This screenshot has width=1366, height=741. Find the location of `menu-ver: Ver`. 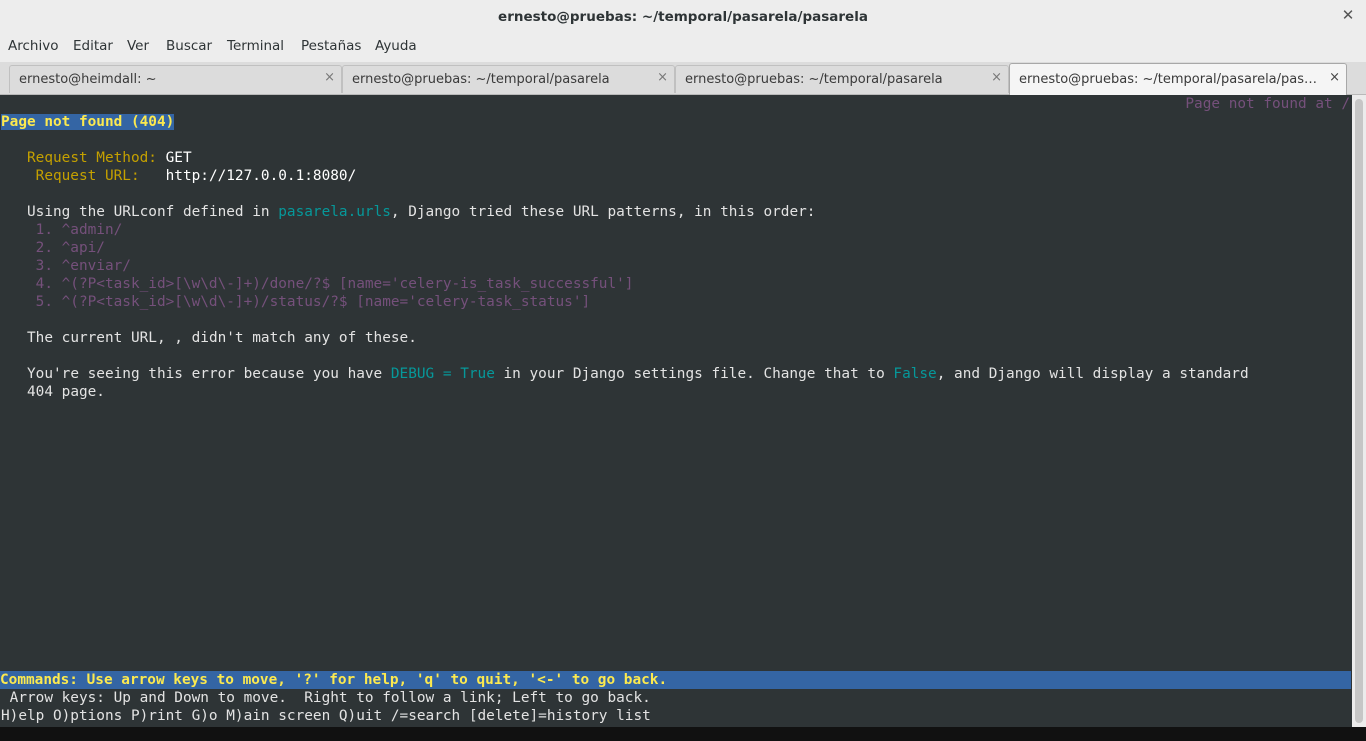

menu-ver: Ver is located at coordinates (138, 46).